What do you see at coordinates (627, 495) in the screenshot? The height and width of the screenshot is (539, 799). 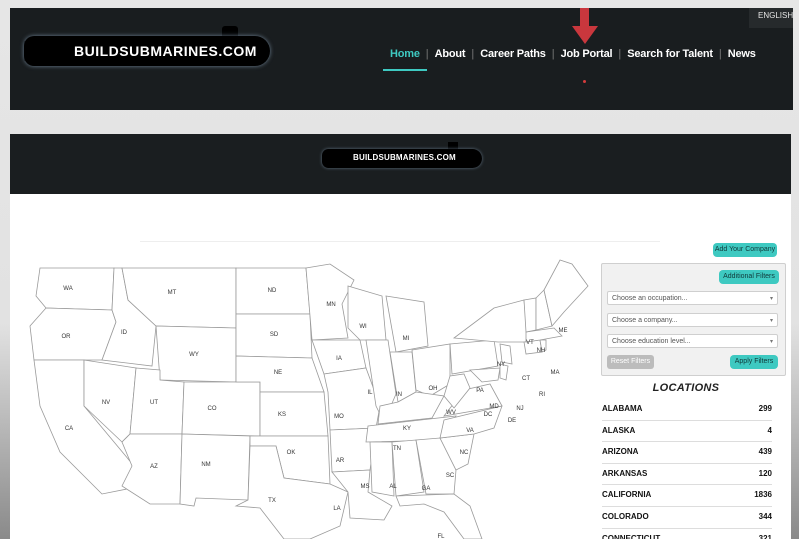 I see `location-state: CALIFORNIA` at bounding box center [627, 495].